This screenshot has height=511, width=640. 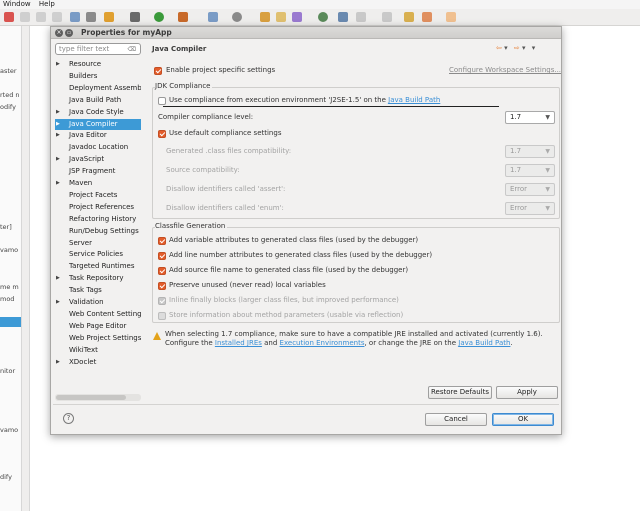 I want to click on cancel-button: Cancel, so click(x=456, y=419).